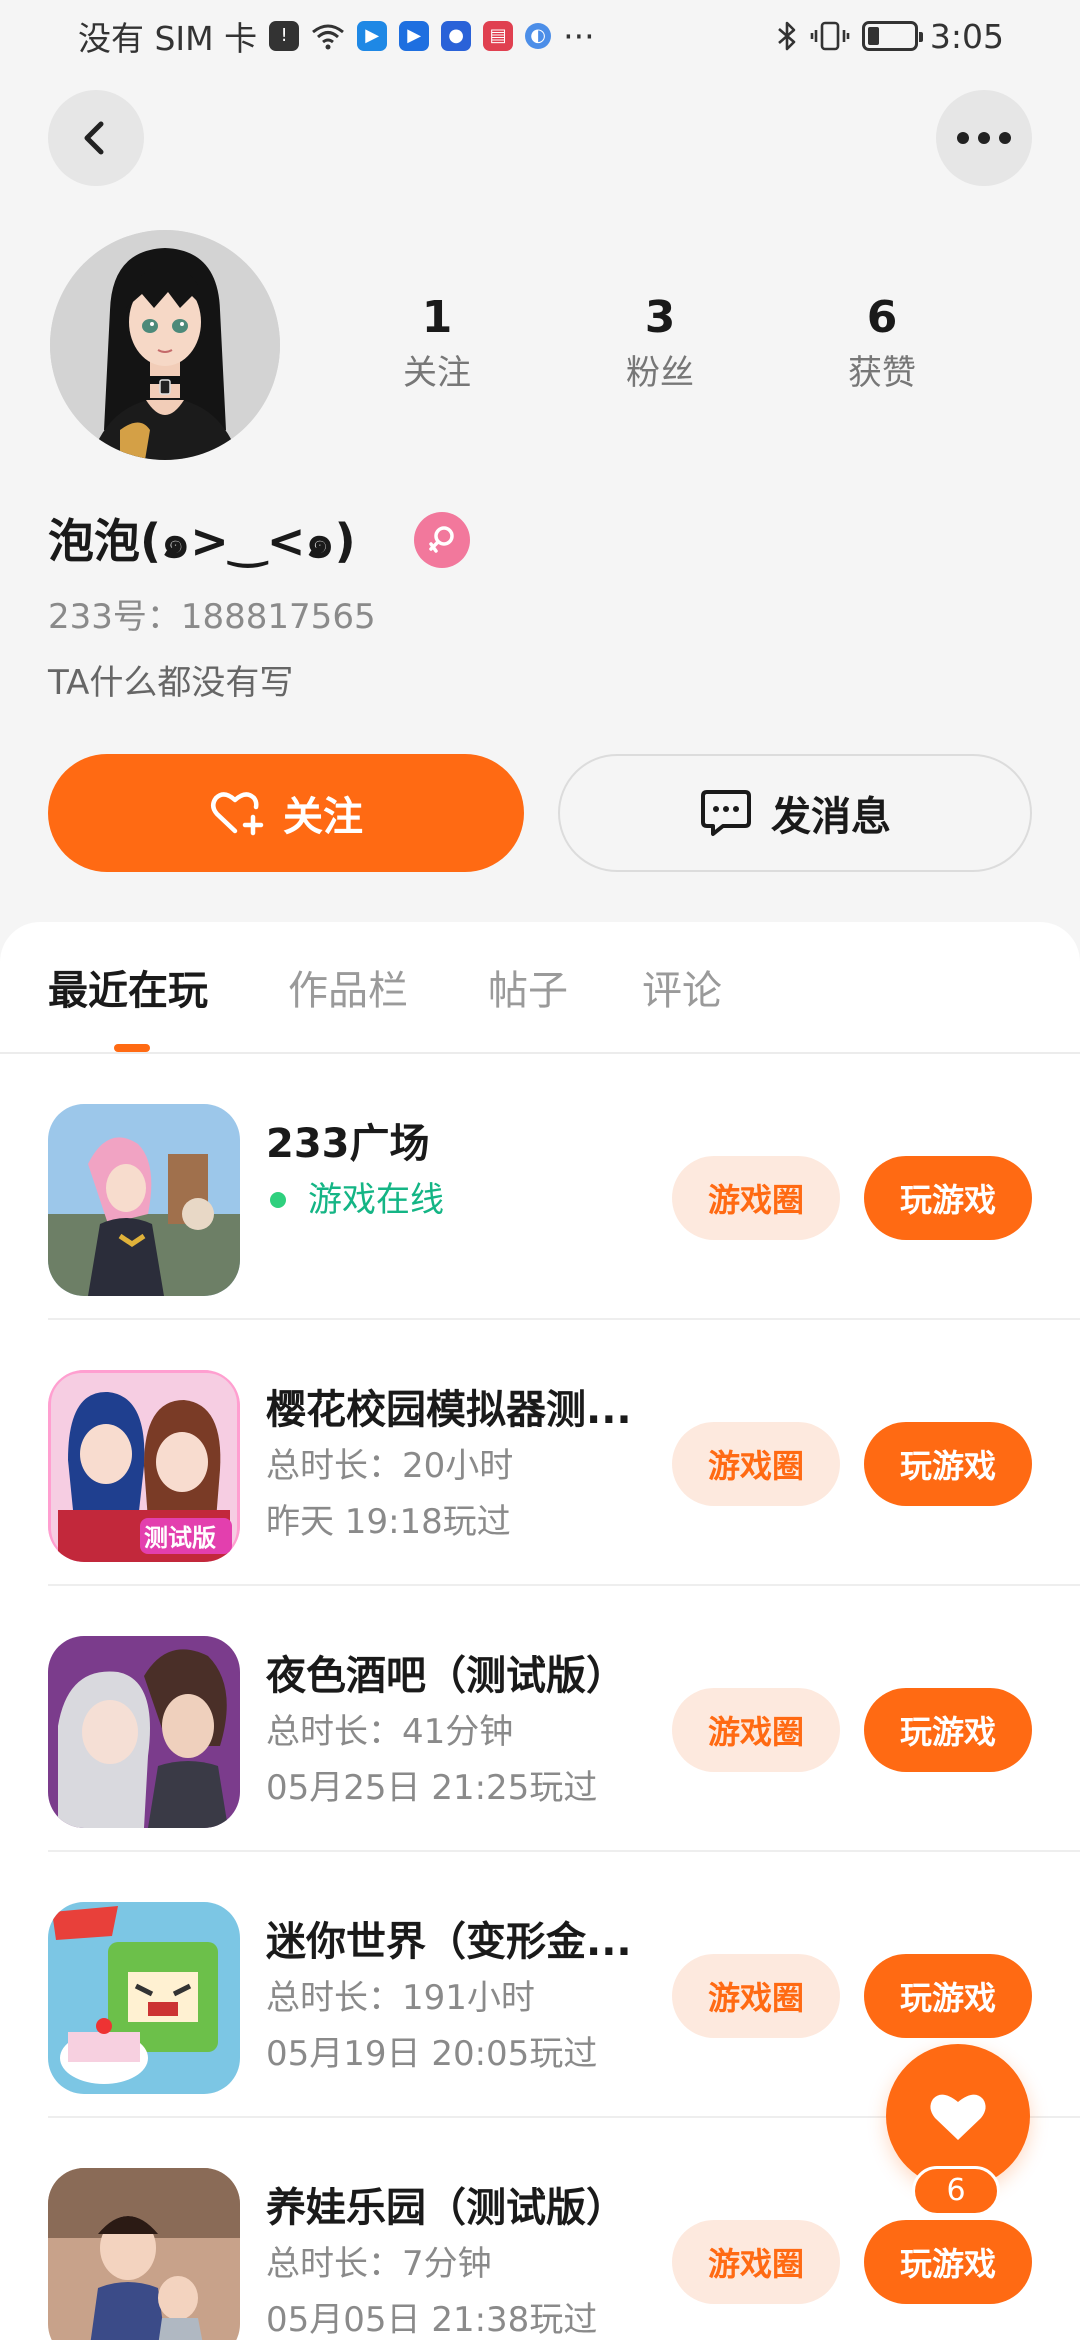 Image resolution: width=1080 pixels, height=2340 pixels. I want to click on status-right: 3:05, so click(890, 36).